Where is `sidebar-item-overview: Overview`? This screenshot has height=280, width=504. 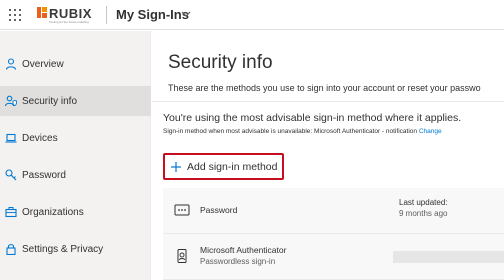 sidebar-item-overview: Overview is located at coordinates (75, 64).